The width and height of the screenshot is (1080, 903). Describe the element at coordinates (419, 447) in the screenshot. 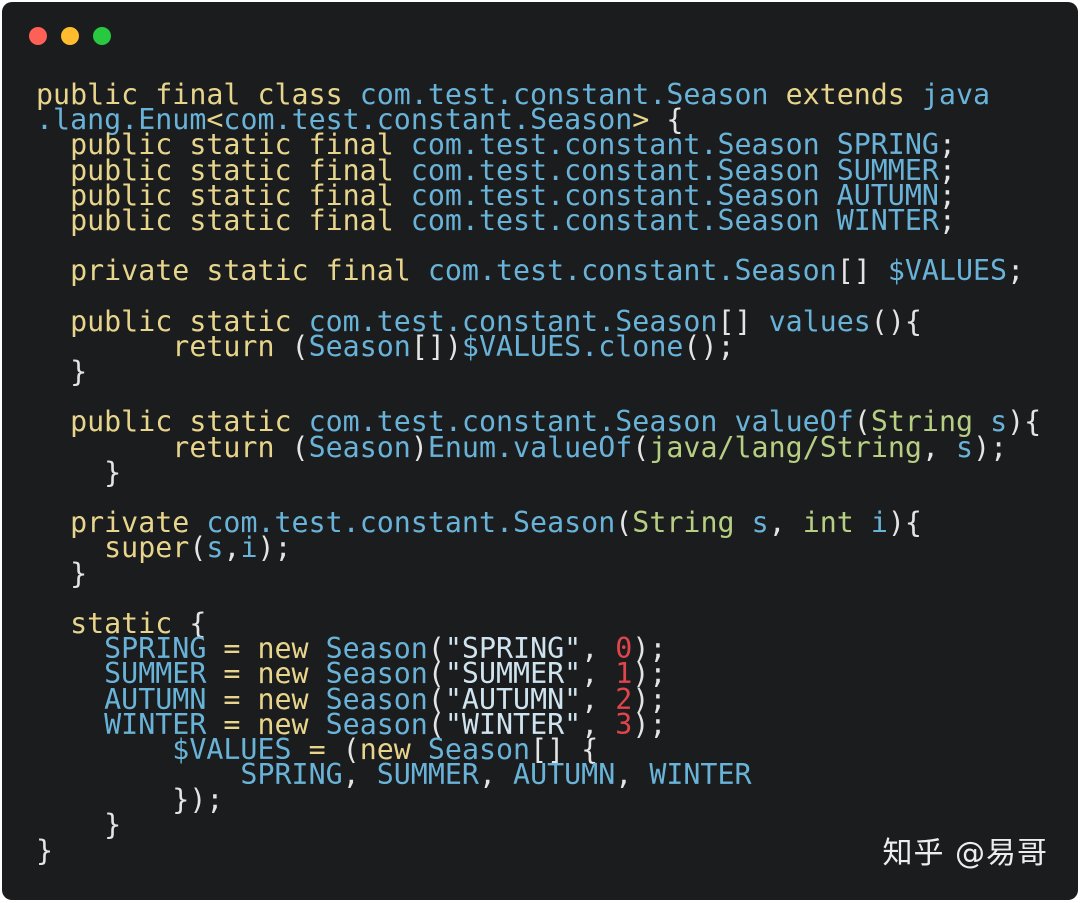

I see `code-token: )` at that location.